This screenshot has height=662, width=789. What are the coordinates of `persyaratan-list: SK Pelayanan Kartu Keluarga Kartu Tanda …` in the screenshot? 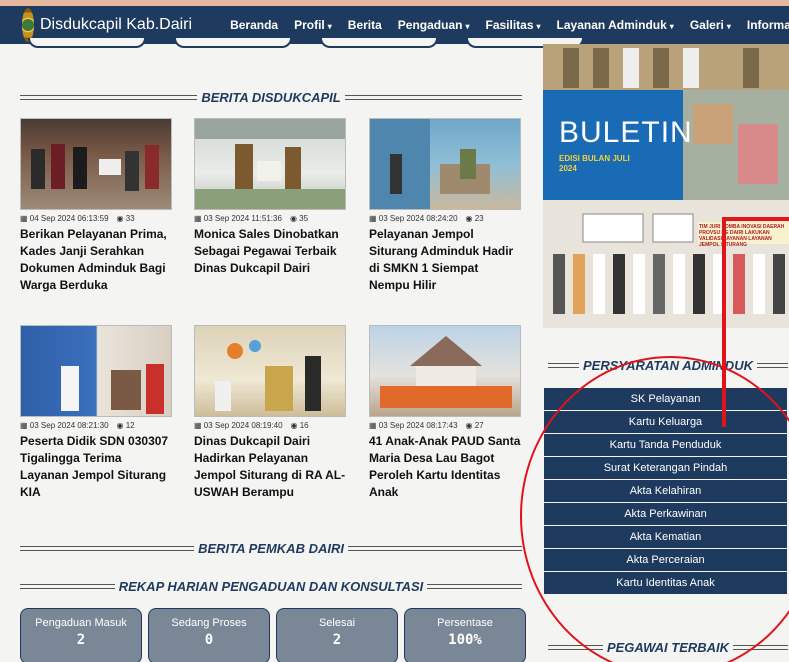 It's located at (665, 491).